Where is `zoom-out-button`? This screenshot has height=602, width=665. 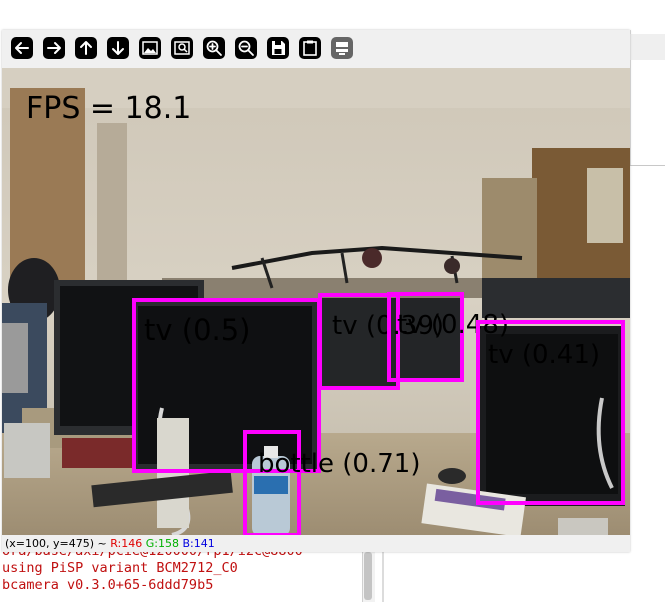 zoom-out-button is located at coordinates (246, 48).